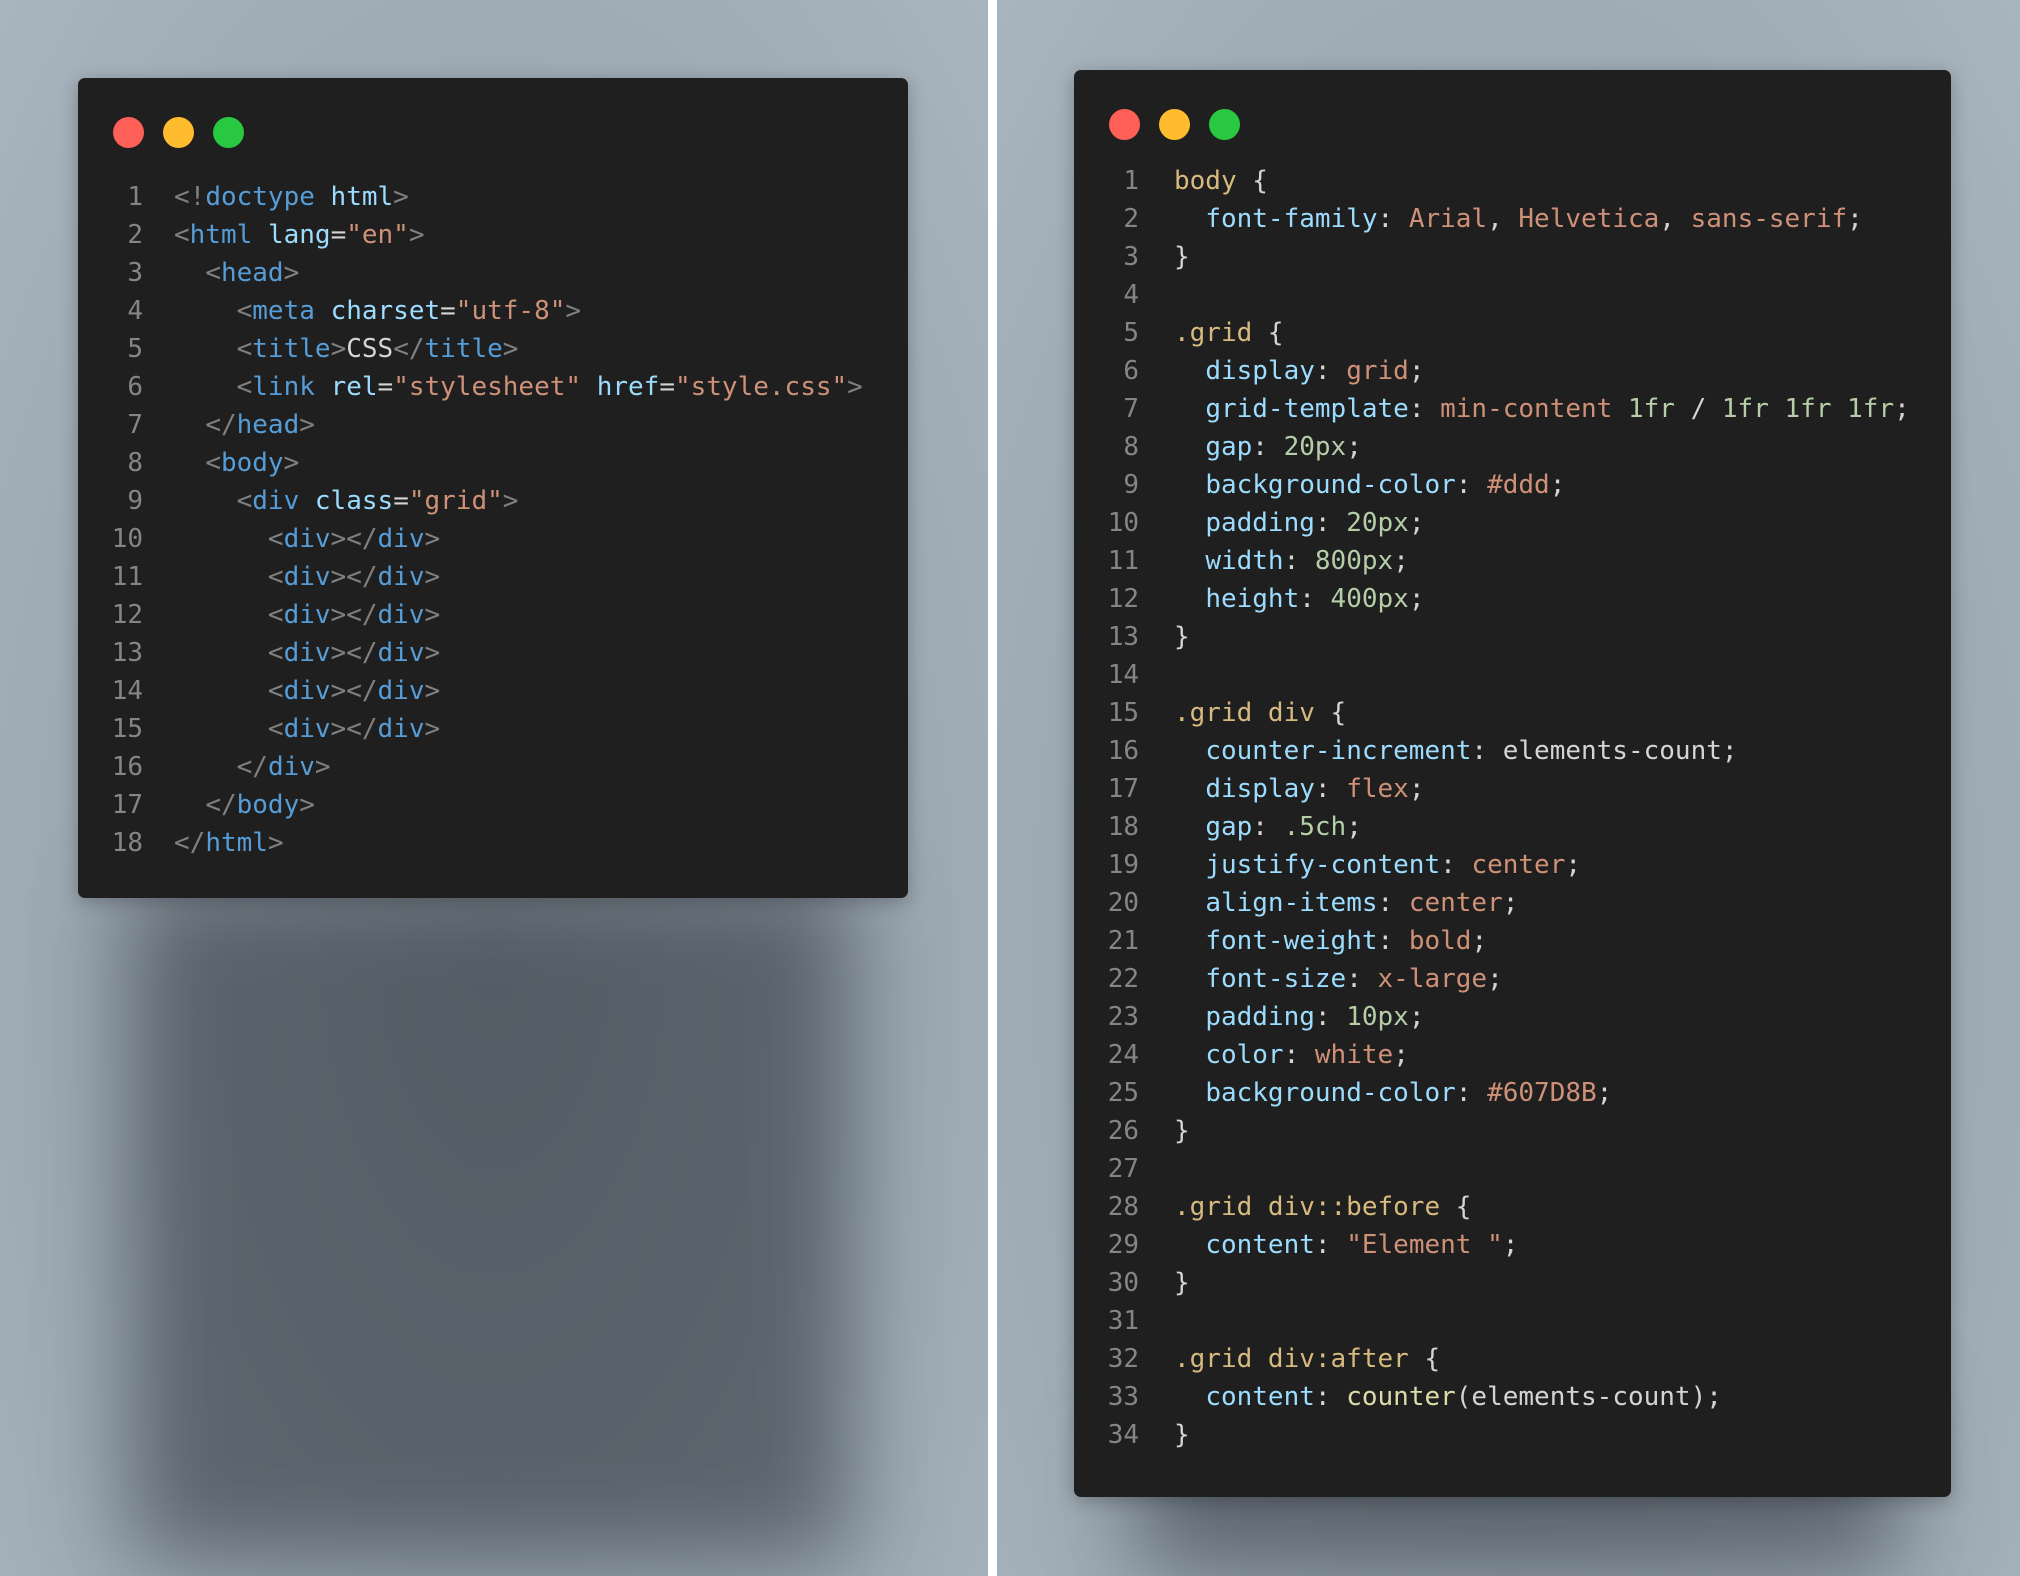  I want to click on minimize-dot-icon, so click(178, 132).